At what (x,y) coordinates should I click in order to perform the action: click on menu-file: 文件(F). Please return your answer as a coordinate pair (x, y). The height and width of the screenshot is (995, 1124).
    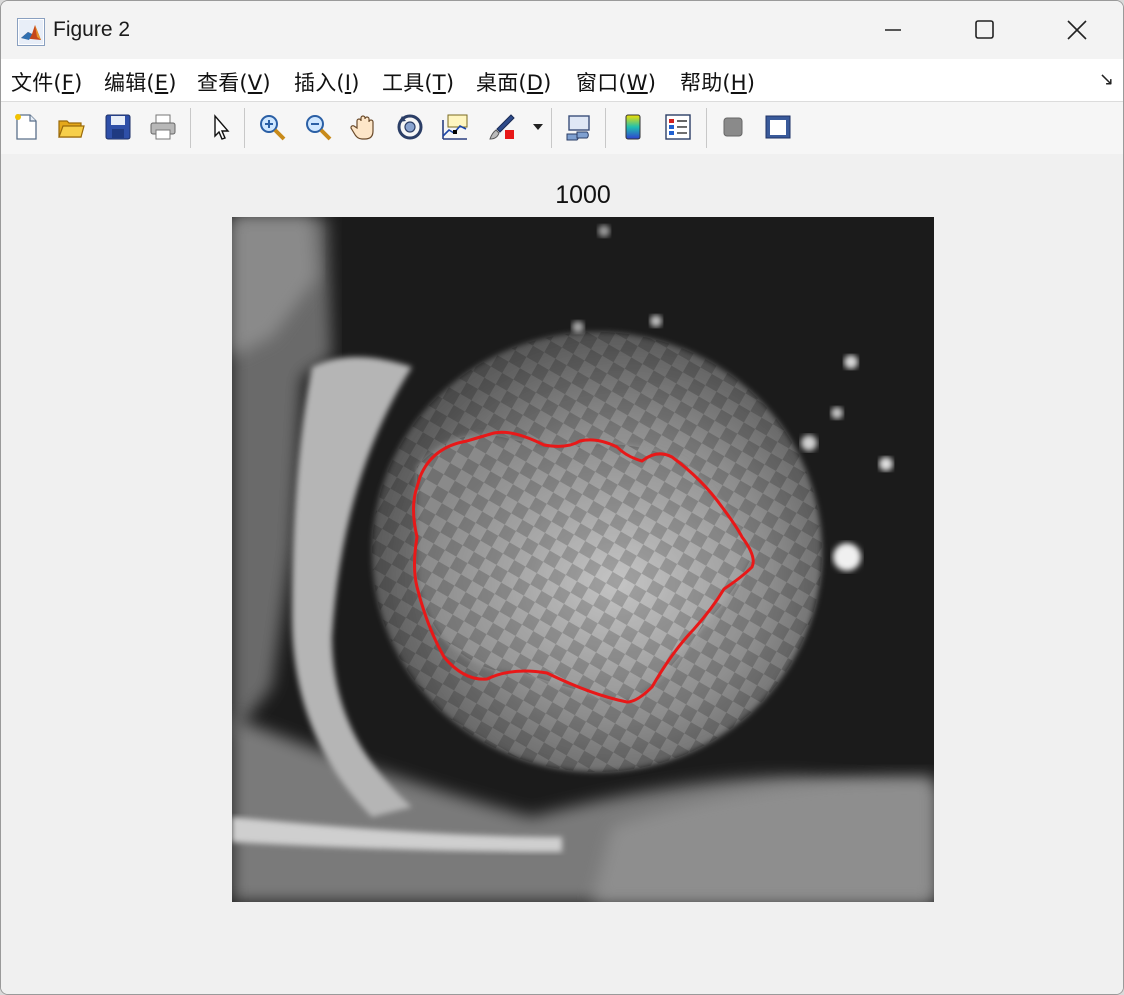
    Looking at the image, I should click on (46, 82).